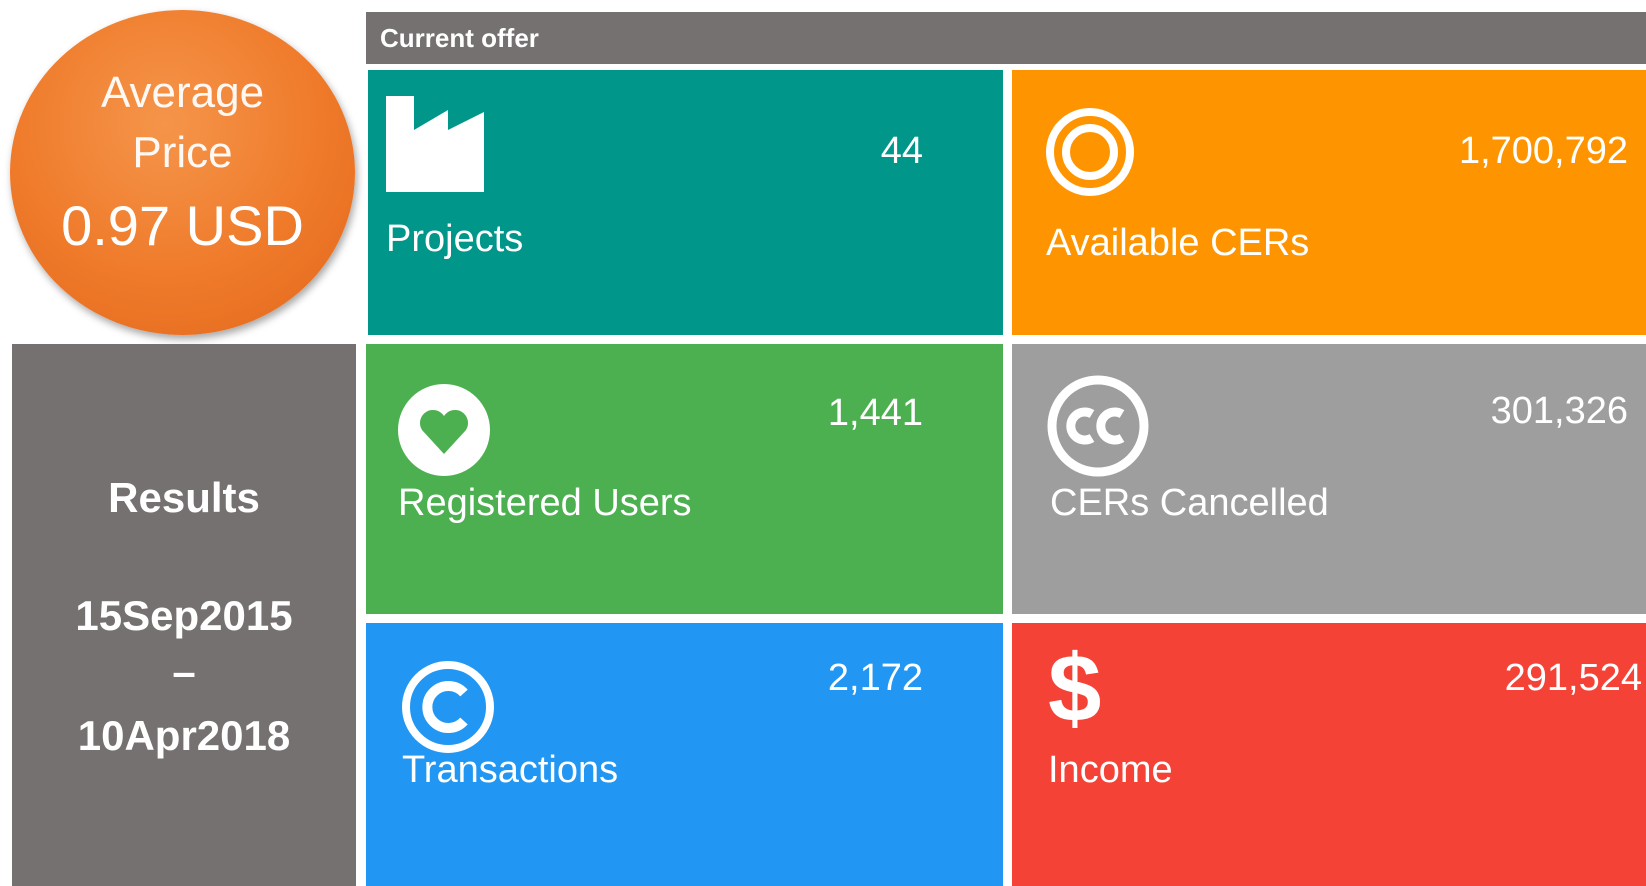 Image resolution: width=1646 pixels, height=886 pixels. Describe the element at coordinates (182, 152) in the screenshot. I see `average-price-label-line2: Price` at that location.